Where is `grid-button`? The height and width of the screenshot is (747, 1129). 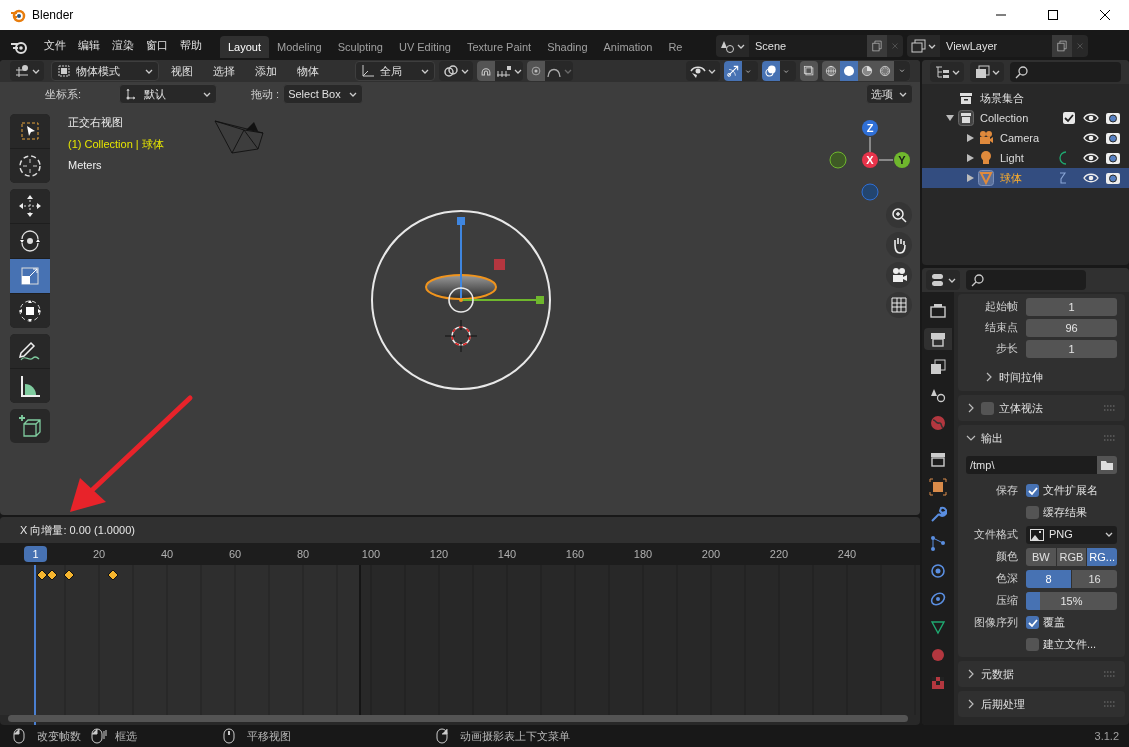 grid-button is located at coordinates (899, 305).